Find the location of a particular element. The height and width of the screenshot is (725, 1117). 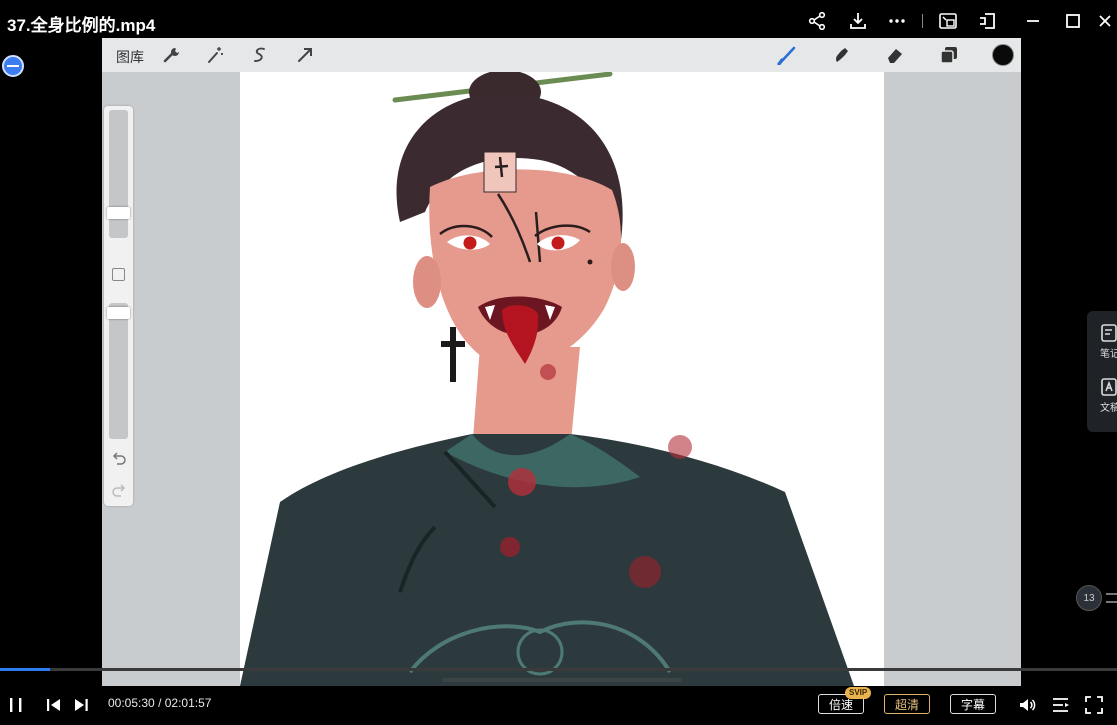

playlist-icon is located at coordinates (1061, 705).